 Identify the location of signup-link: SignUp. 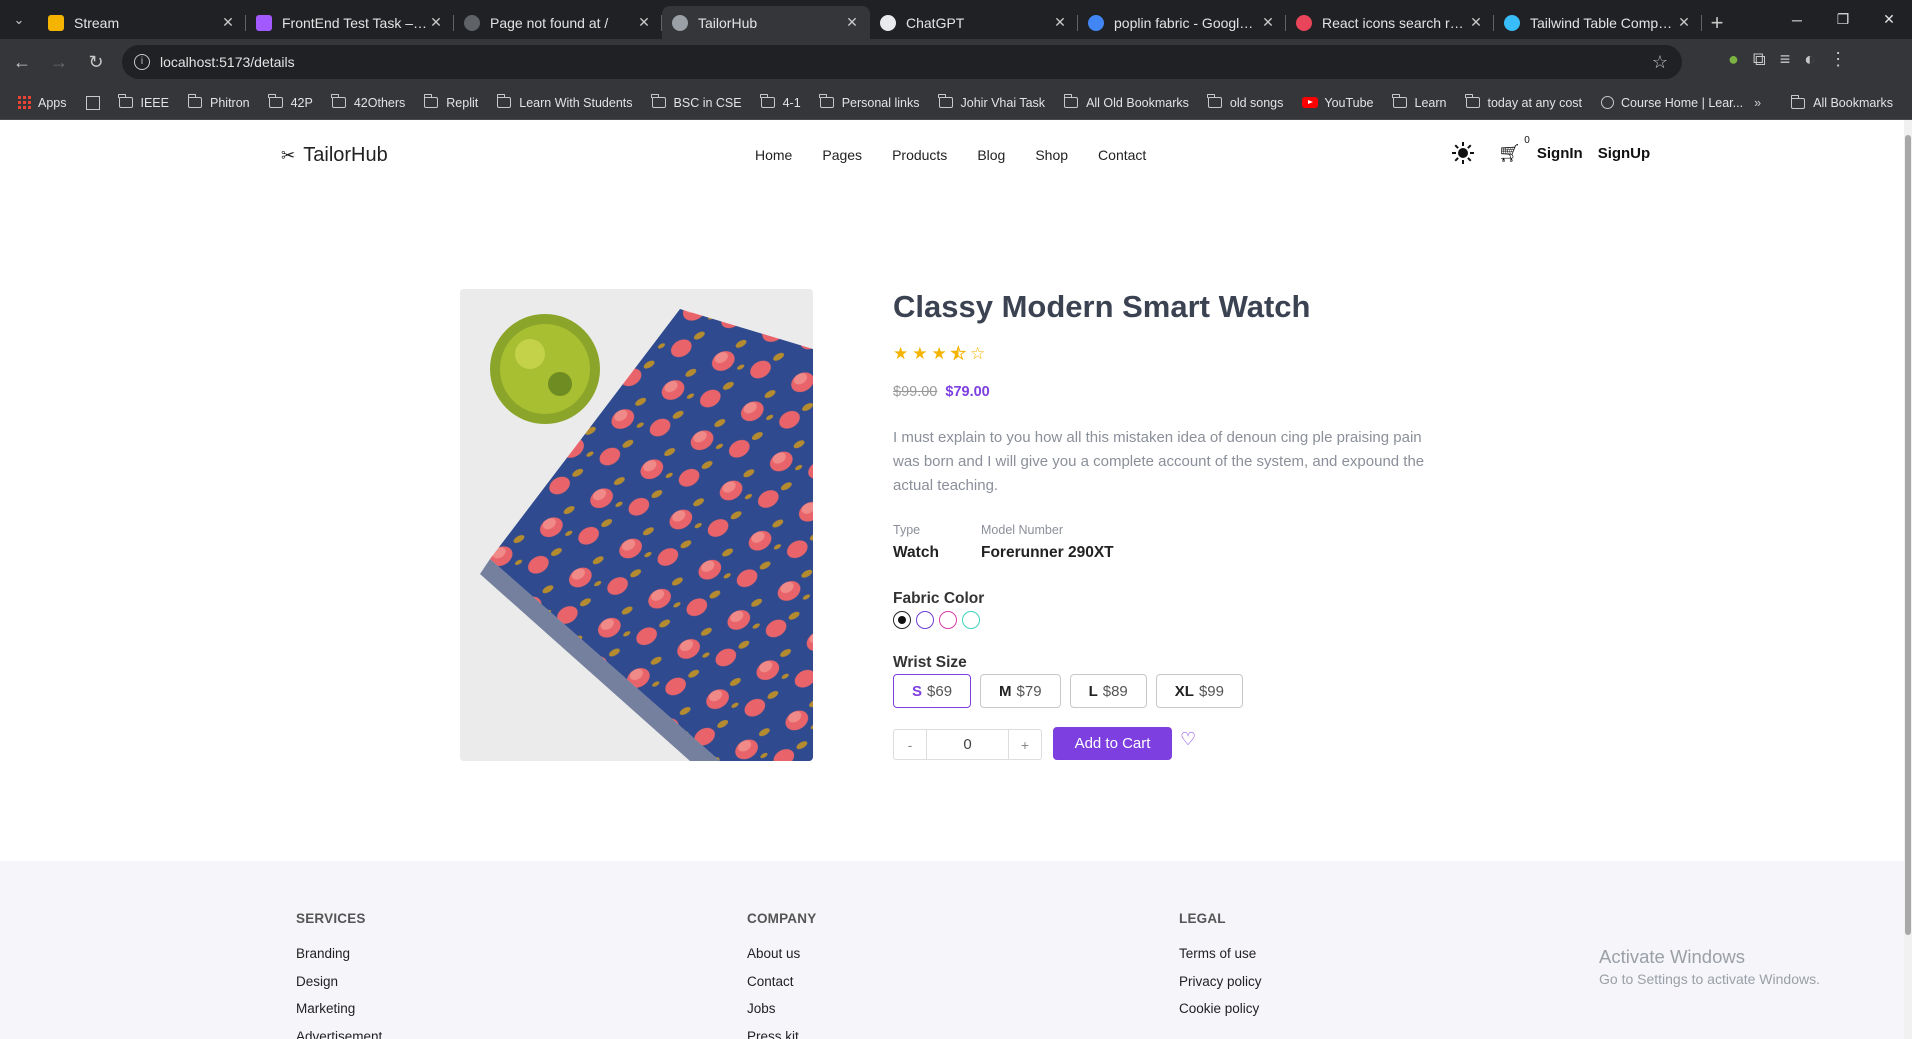
(1624, 153).